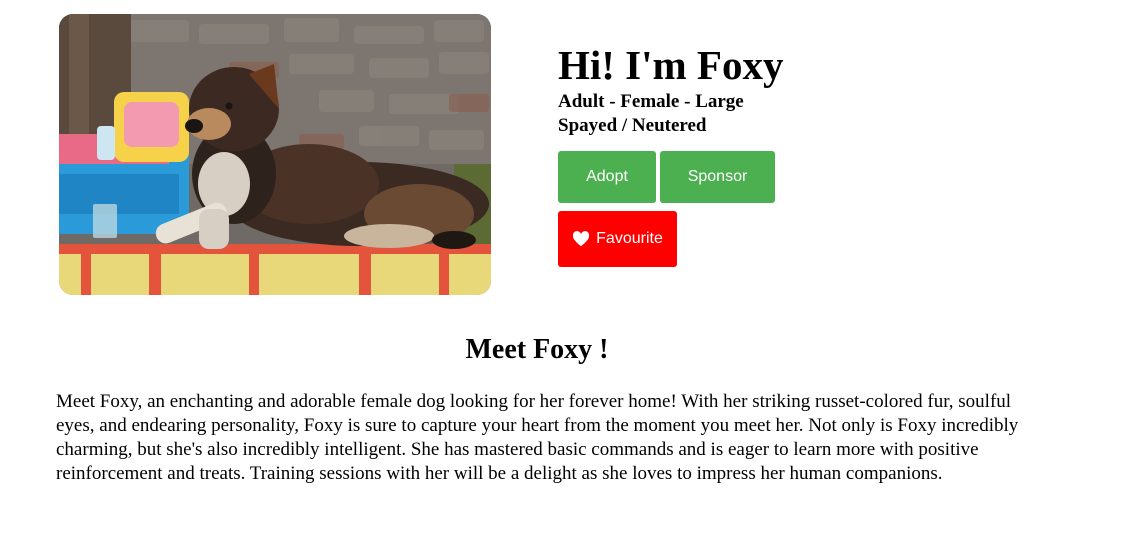  Describe the element at coordinates (629, 238) in the screenshot. I see `favourite-label: Favourite` at that location.